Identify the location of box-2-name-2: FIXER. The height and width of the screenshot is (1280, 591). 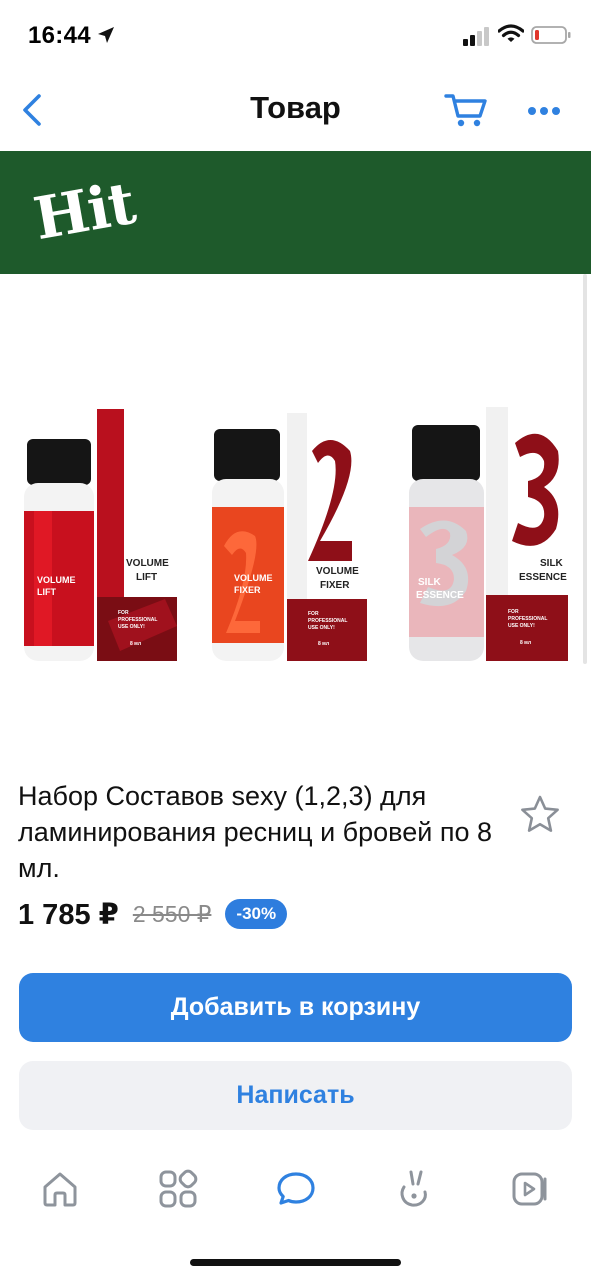
(335, 585).